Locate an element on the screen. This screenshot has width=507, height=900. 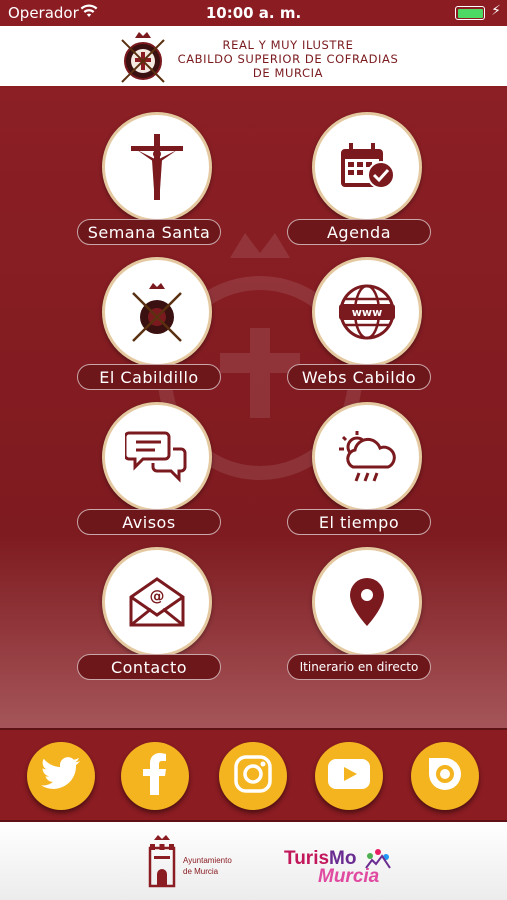
avisos-button: Avisos is located at coordinates (157, 472).